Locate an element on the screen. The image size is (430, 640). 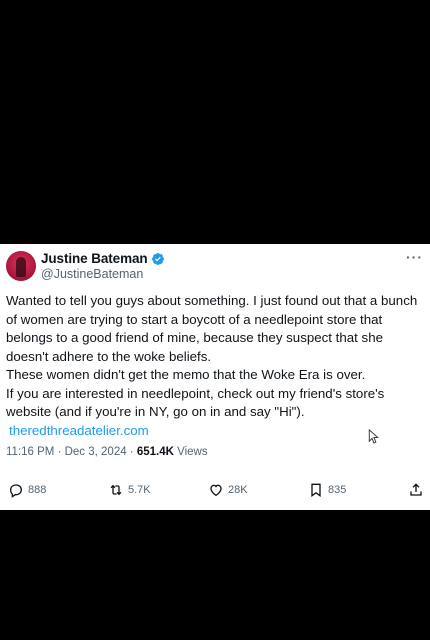
share-button is located at coordinates (418, 490).